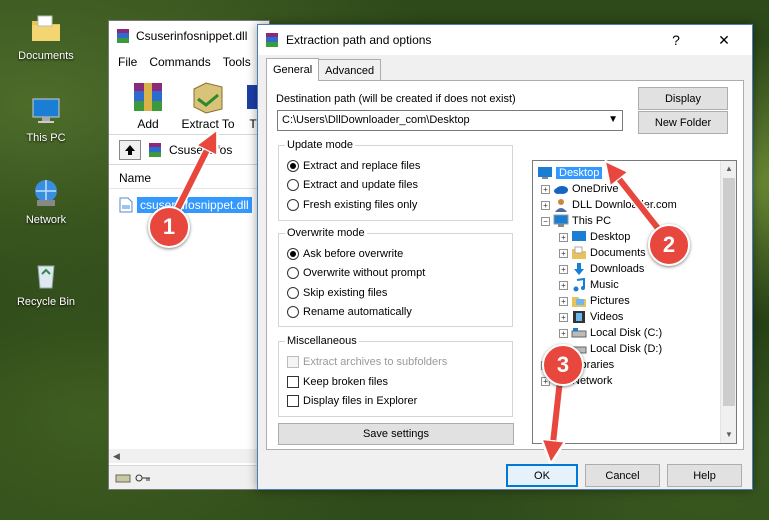 This screenshot has width=769, height=520. I want to click on tree-item-local-c: + Local Disk (C:), so click(610, 333).